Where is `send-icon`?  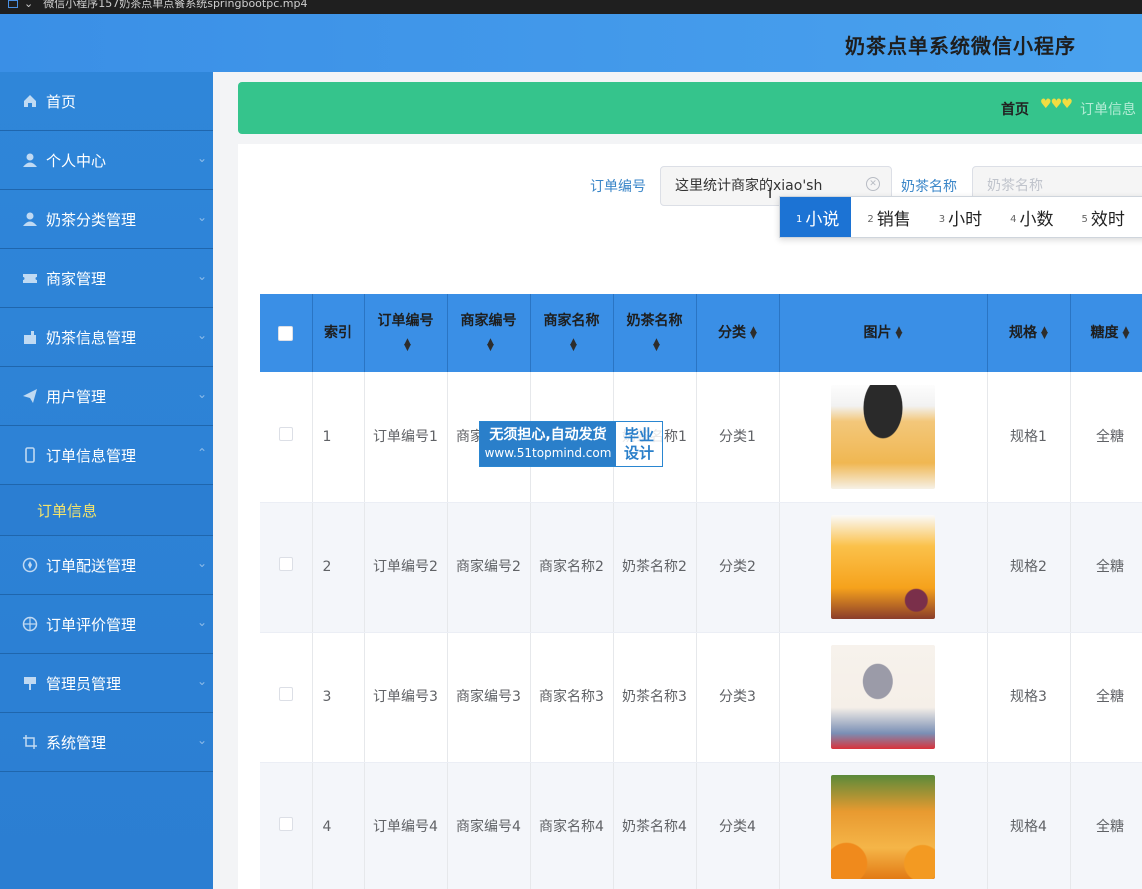
send-icon is located at coordinates (30, 396).